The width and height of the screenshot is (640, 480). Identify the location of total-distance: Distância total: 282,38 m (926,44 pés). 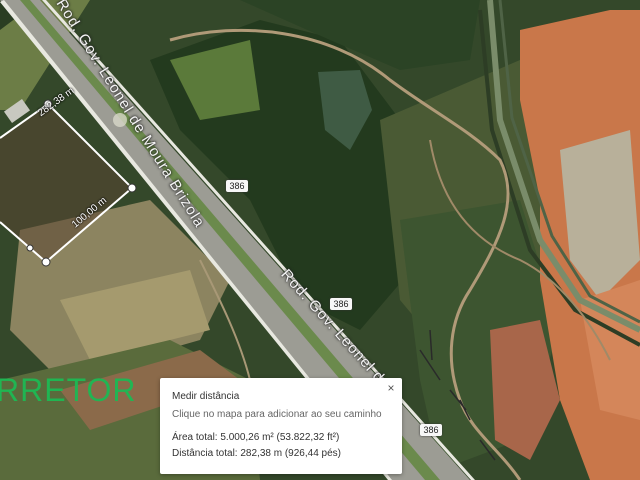
(256, 453).